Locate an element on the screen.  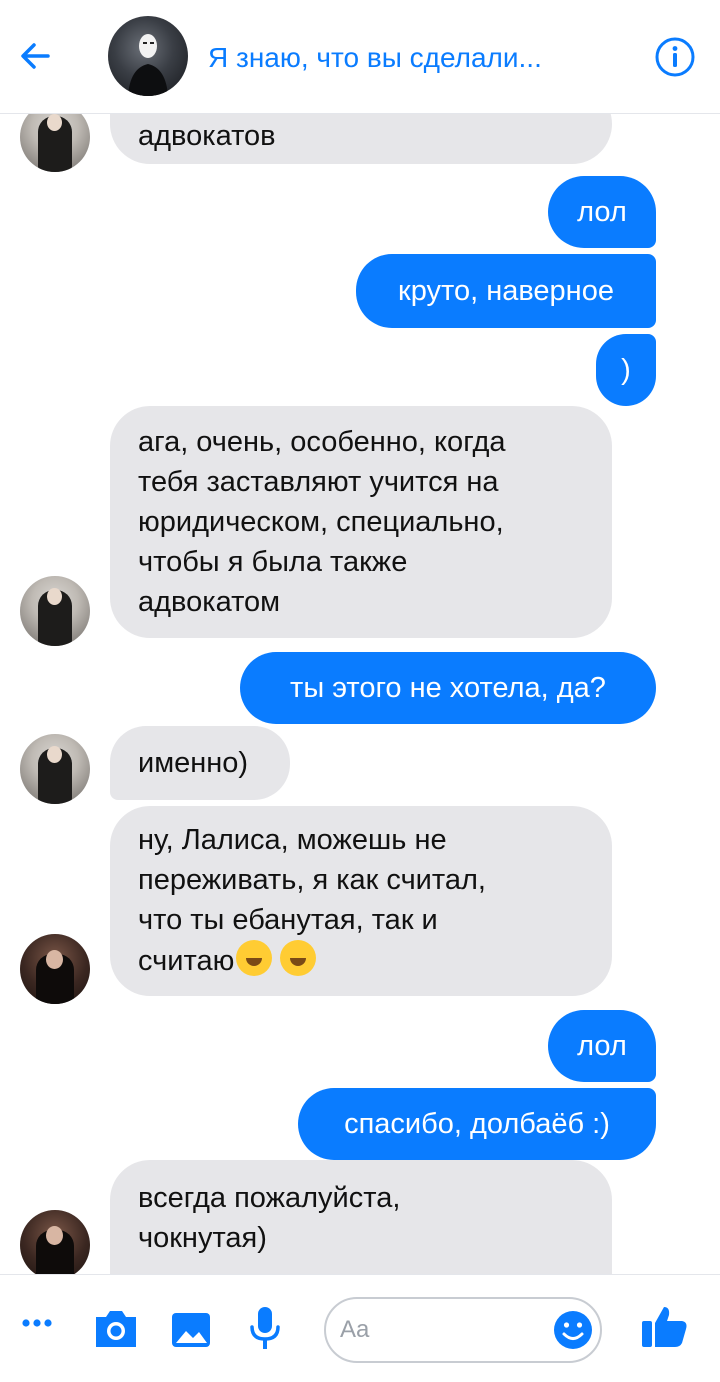
message-text: круто, наверное is located at coordinates (506, 291).